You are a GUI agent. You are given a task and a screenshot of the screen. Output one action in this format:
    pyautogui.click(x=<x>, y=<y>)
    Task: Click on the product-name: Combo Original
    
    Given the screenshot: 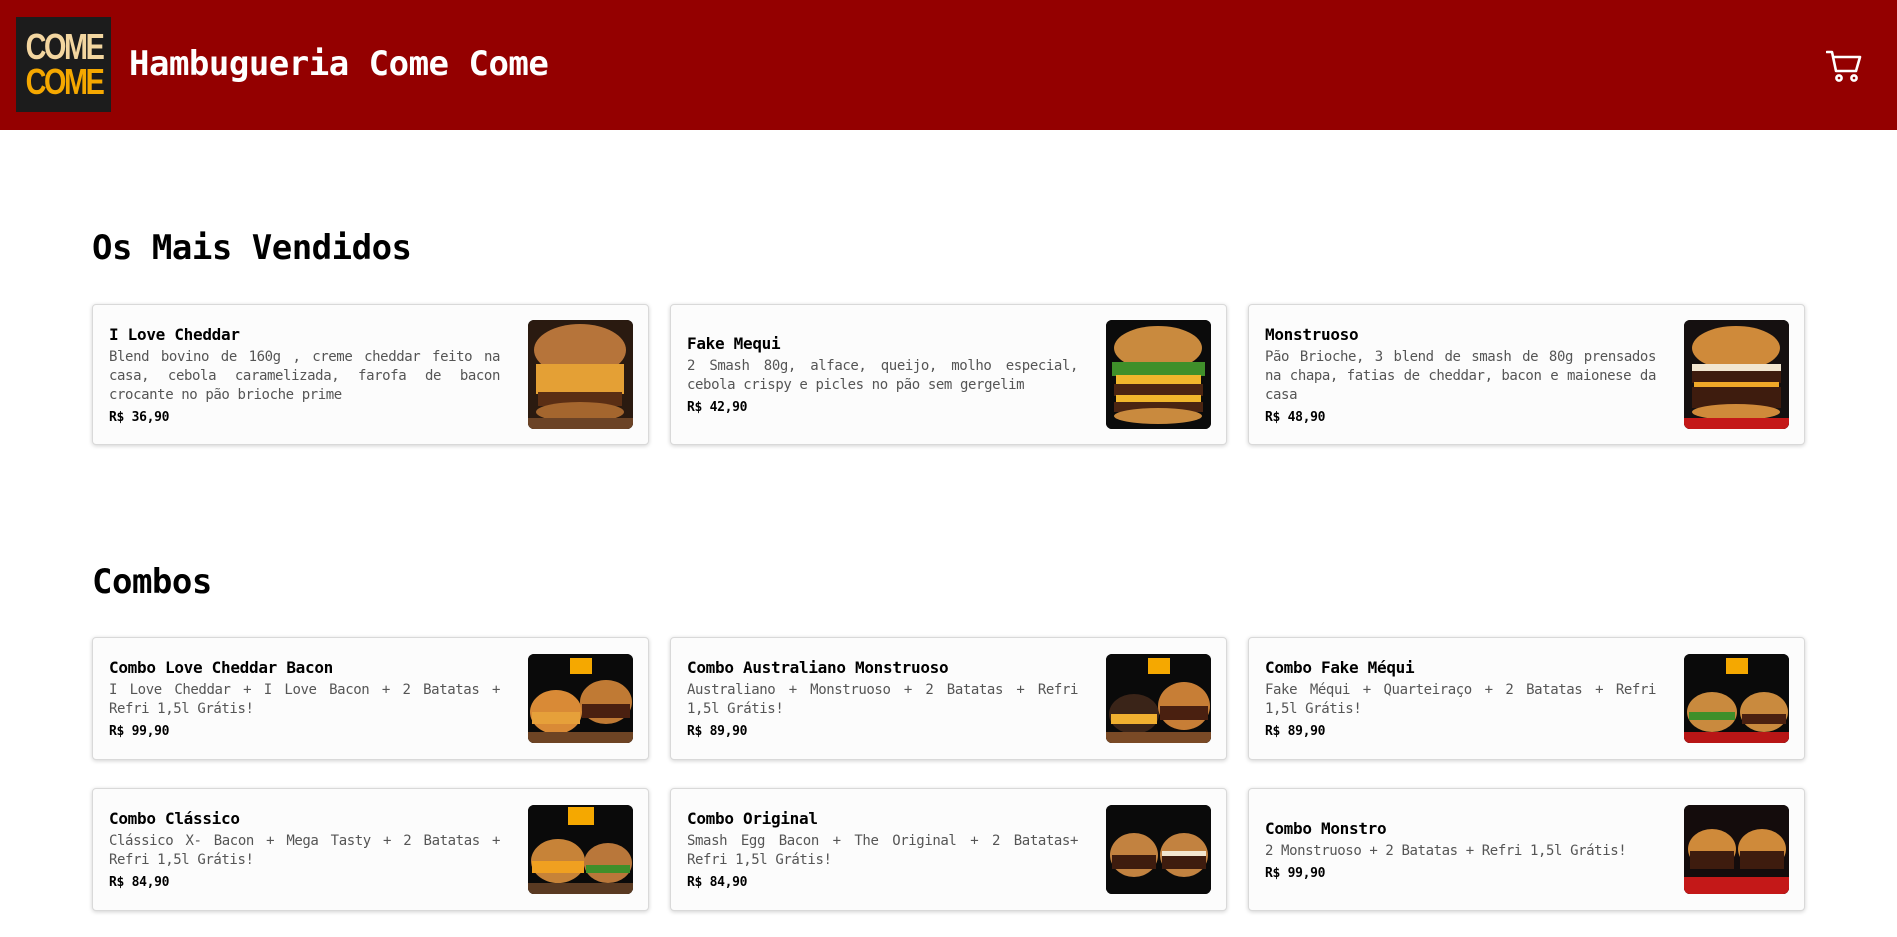 What is the action you would take?
    pyautogui.click(x=752, y=818)
    